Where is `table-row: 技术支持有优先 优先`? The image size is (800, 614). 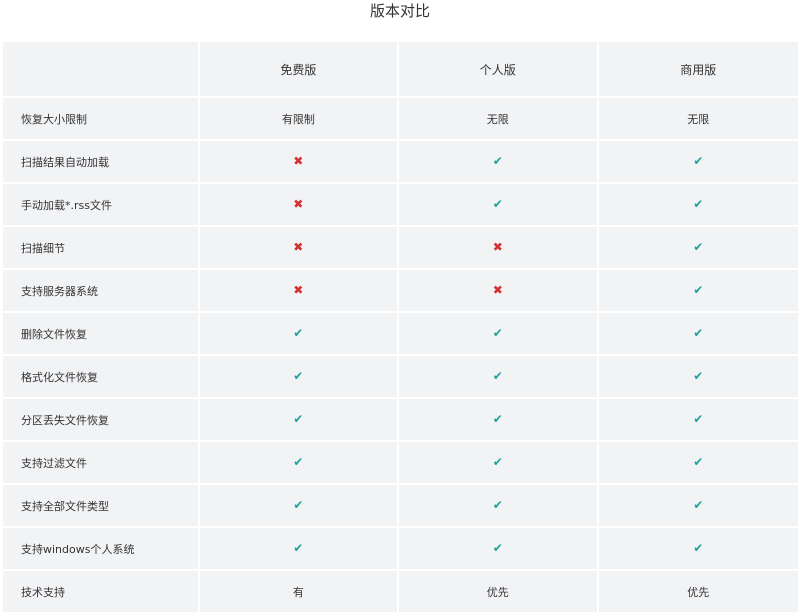 table-row: 技术支持有优先 优先 is located at coordinates (400, 592).